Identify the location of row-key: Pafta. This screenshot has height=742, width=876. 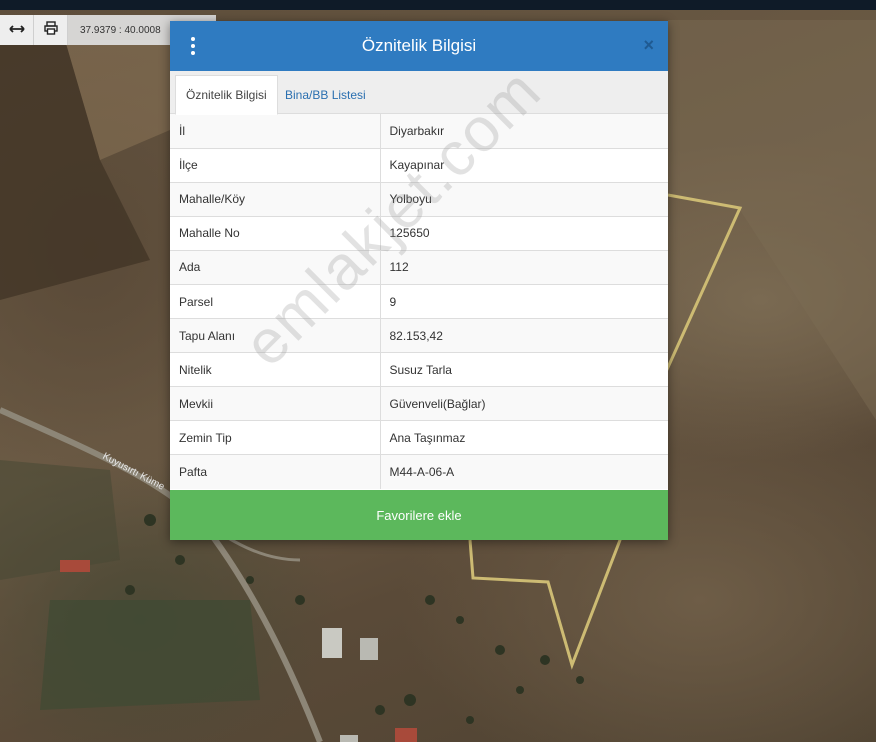
(275, 472).